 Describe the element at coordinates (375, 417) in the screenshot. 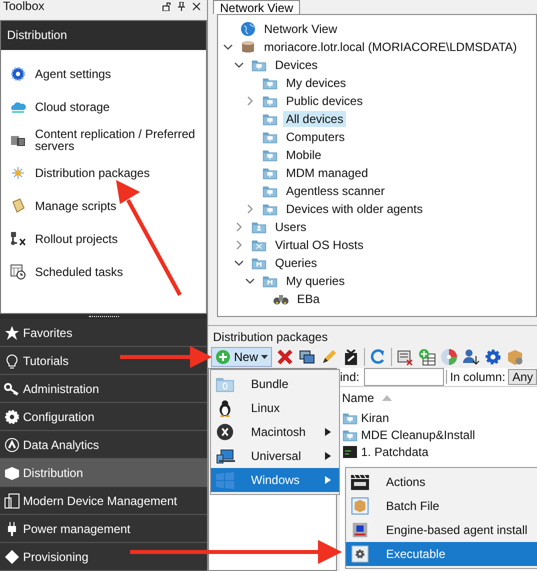

I see `package-name: Kiran` at that location.